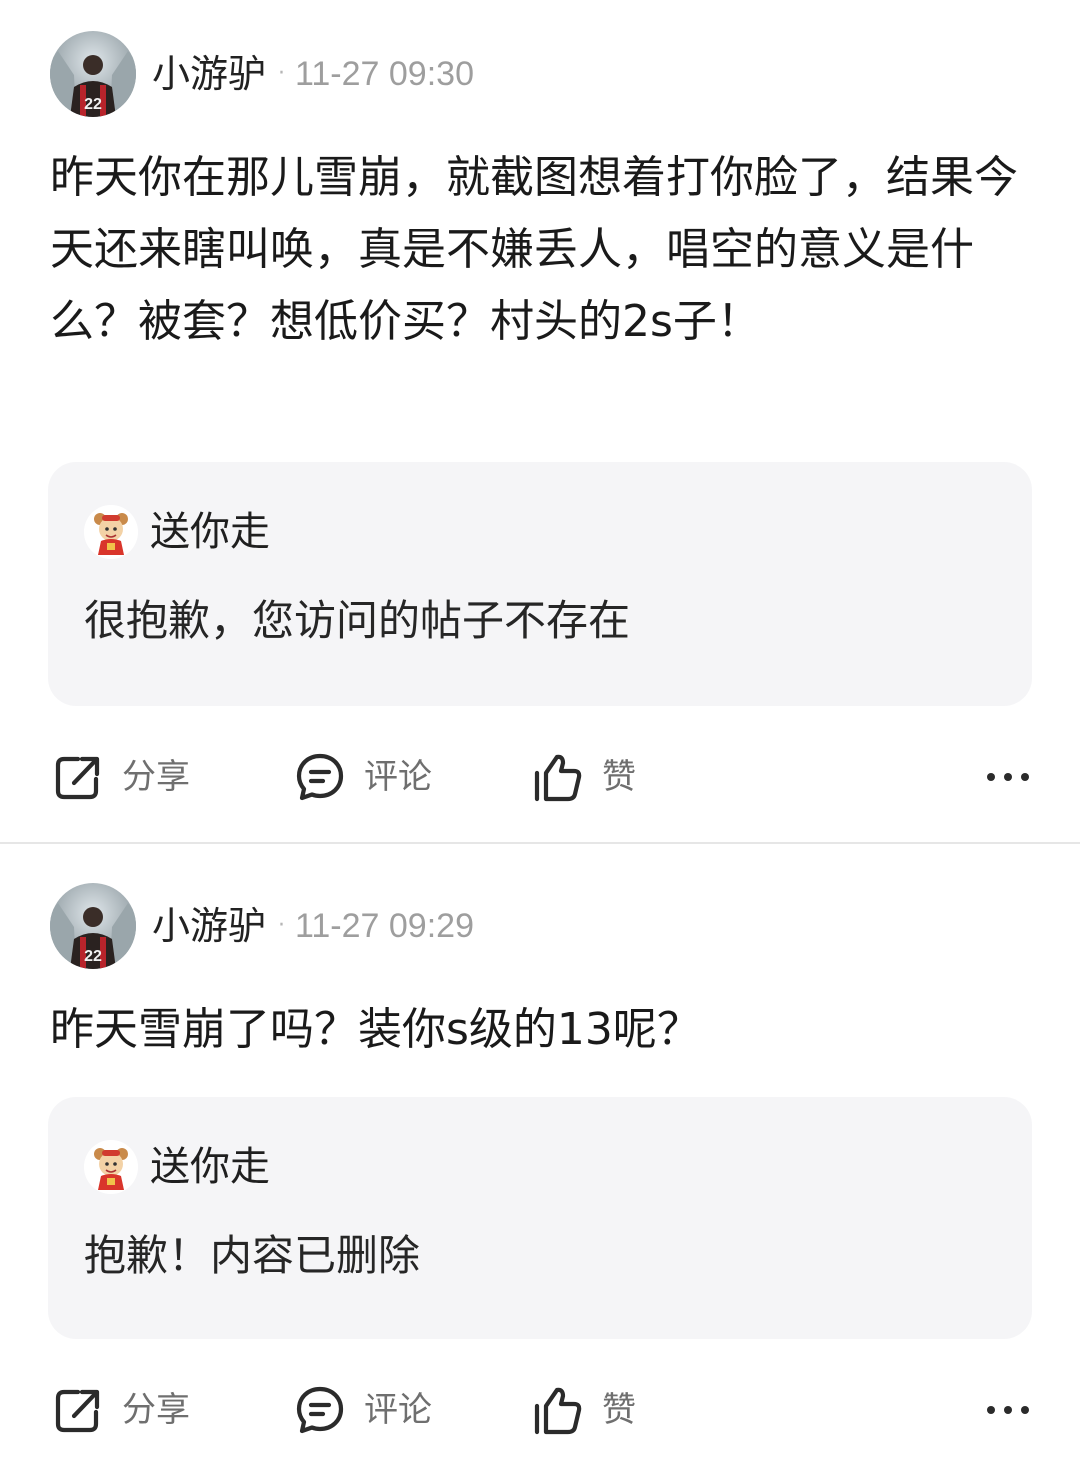  Describe the element at coordinates (252, 1255) in the screenshot. I see `quoted-text: 抱歉！内容已删除` at that location.